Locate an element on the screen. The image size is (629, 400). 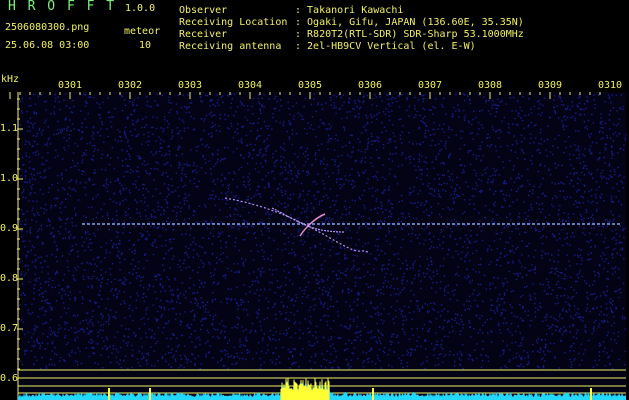
x-tick-label: 0305 is located at coordinates (310, 85).